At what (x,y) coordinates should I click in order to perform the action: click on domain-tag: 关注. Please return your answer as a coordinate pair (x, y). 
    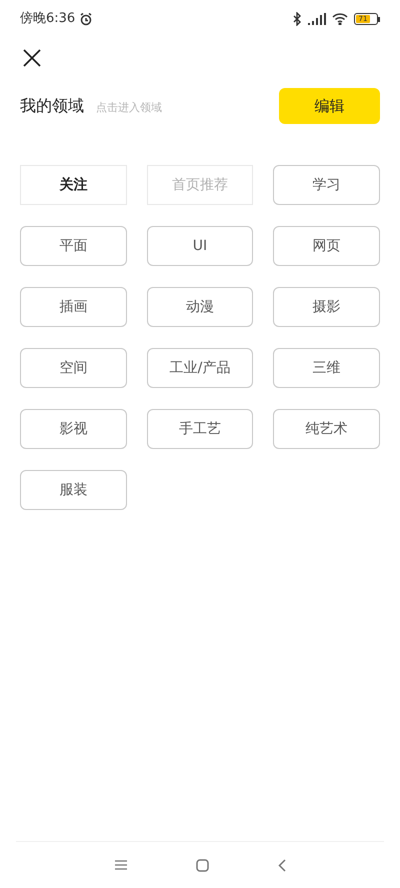
    Looking at the image, I should click on (73, 185).